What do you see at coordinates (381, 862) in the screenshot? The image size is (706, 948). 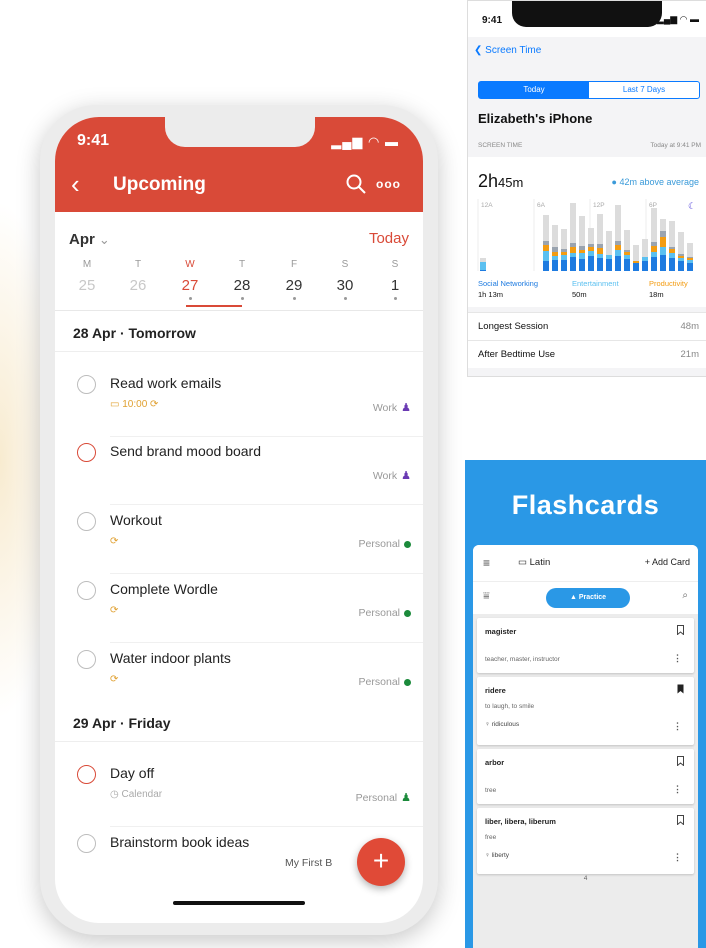 I see `add-task-button: +` at bounding box center [381, 862].